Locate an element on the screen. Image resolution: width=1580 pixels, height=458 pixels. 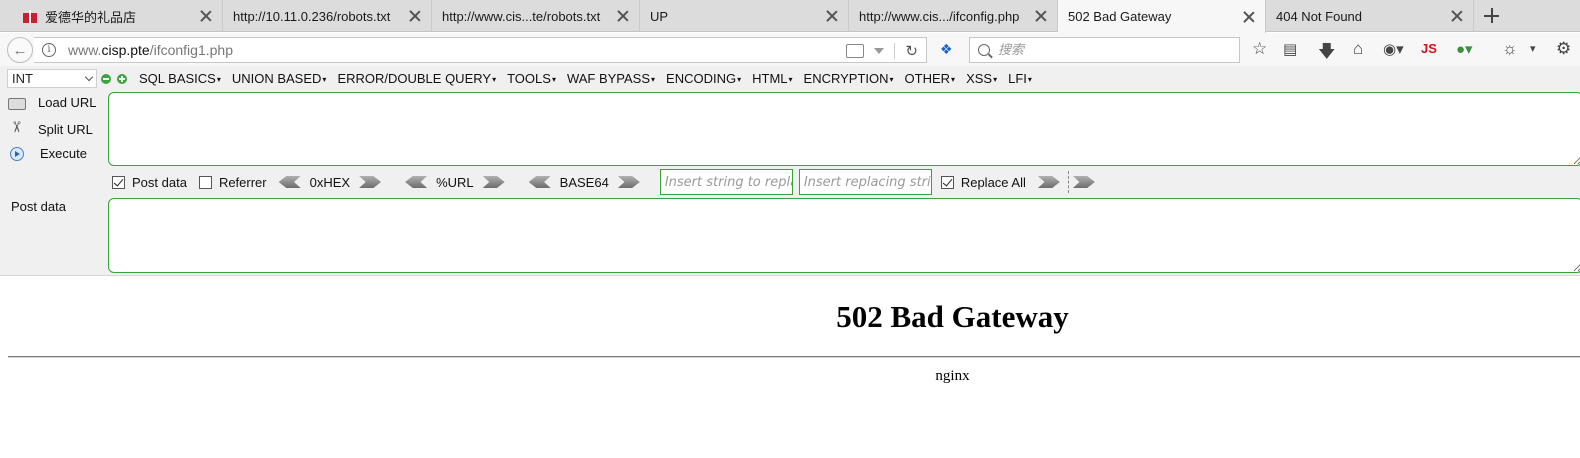
info-icon: i is located at coordinates (49, 50).